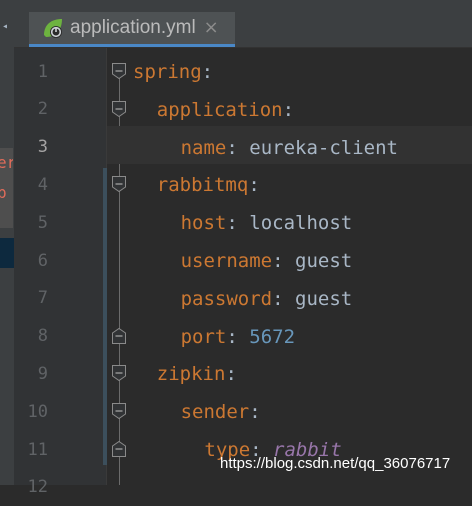 The width and height of the screenshot is (472, 506). Describe the element at coordinates (105, 316) in the screenshot. I see `vcs-change-marker` at that location.